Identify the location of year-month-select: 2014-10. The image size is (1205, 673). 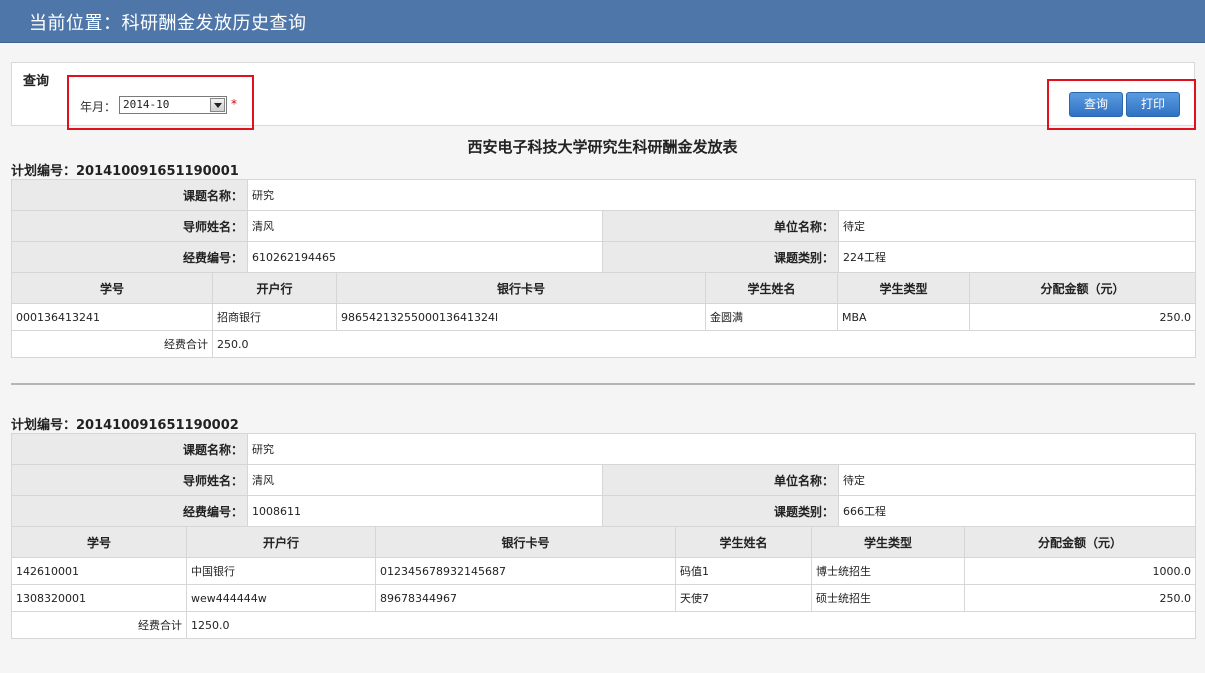
(173, 105).